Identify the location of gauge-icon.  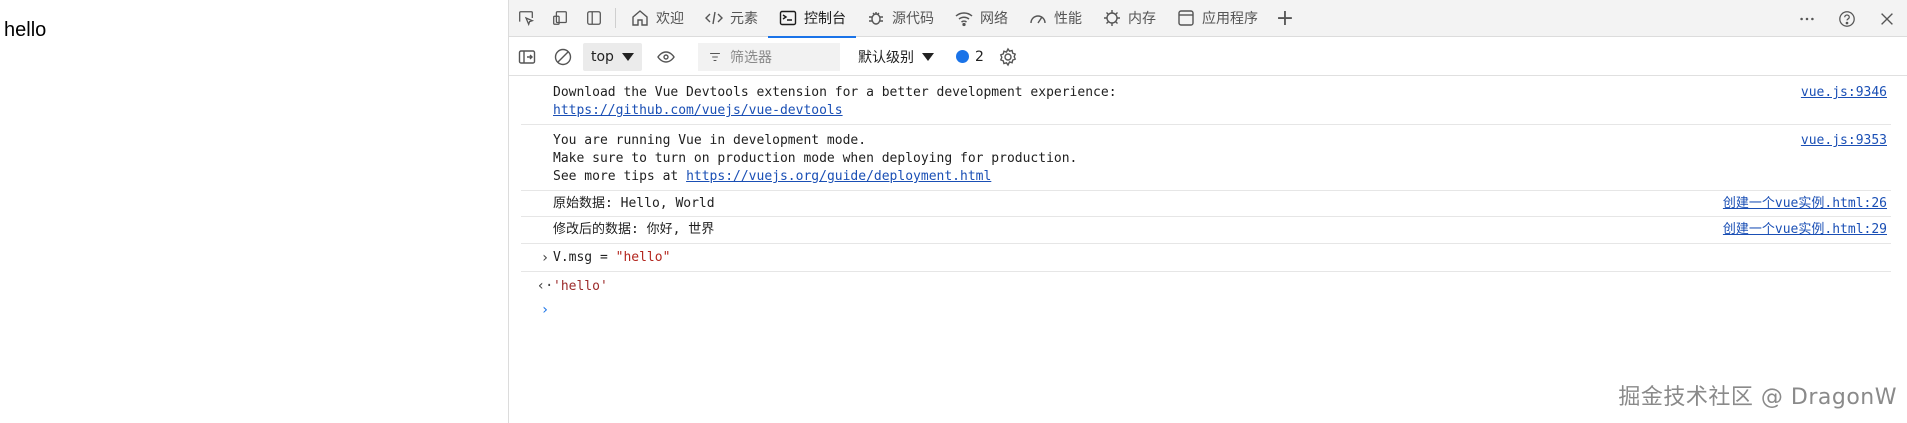
(1038, 19).